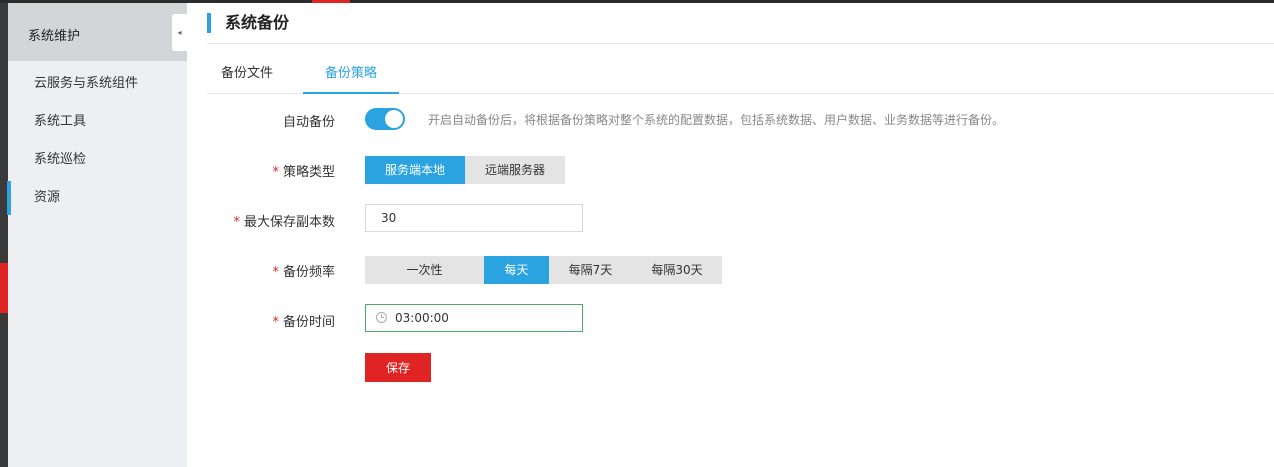 Image resolution: width=1274 pixels, height=467 pixels. What do you see at coordinates (86, 83) in the screenshot?
I see `sidebar-item-label: 云服务与系统组件` at bounding box center [86, 83].